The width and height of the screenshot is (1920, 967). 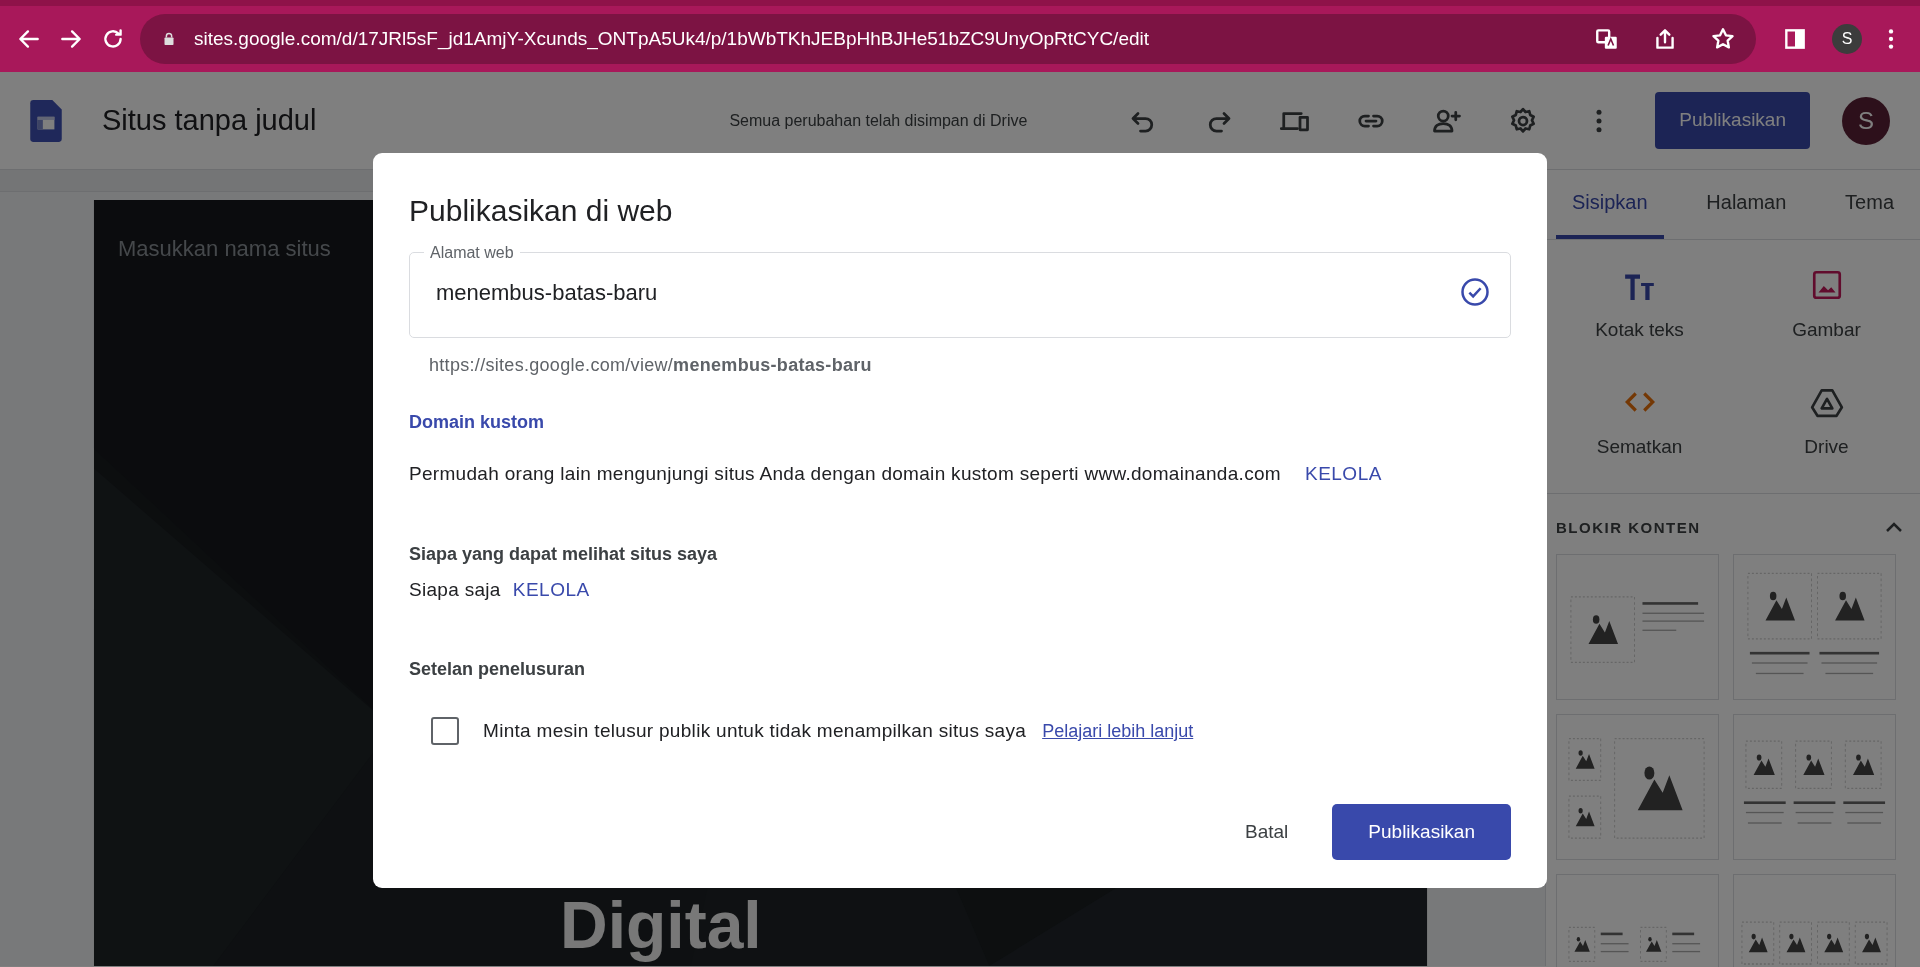 I want to click on translate-icon, so click(x=1607, y=39).